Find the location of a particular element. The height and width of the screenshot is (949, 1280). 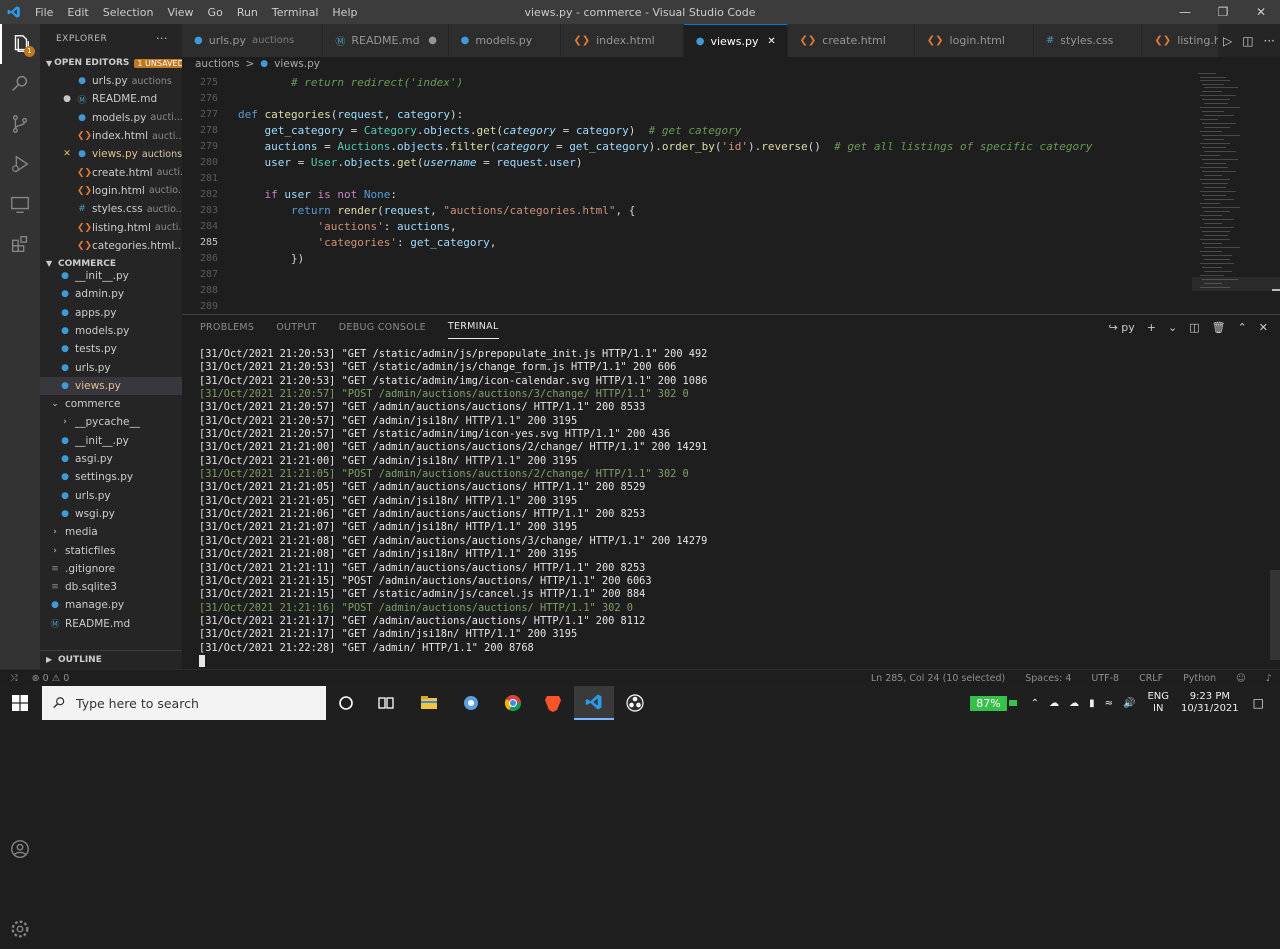

file-item: ≡db.sqlite3 is located at coordinates (111, 587).